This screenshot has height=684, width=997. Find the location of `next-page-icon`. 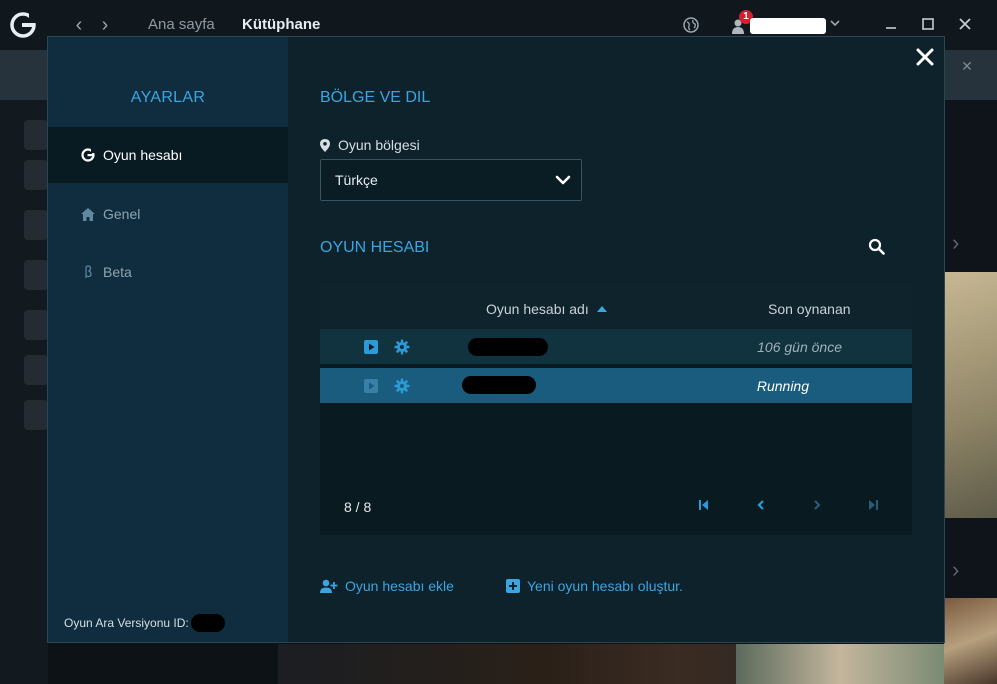

next-page-icon is located at coordinates (817, 505).